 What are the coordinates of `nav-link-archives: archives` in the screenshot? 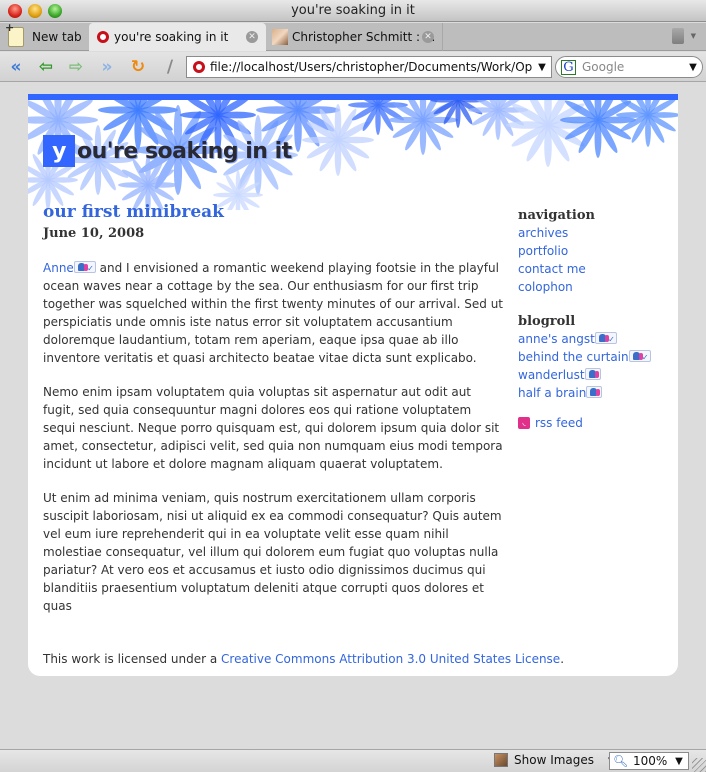 It's located at (543, 233).